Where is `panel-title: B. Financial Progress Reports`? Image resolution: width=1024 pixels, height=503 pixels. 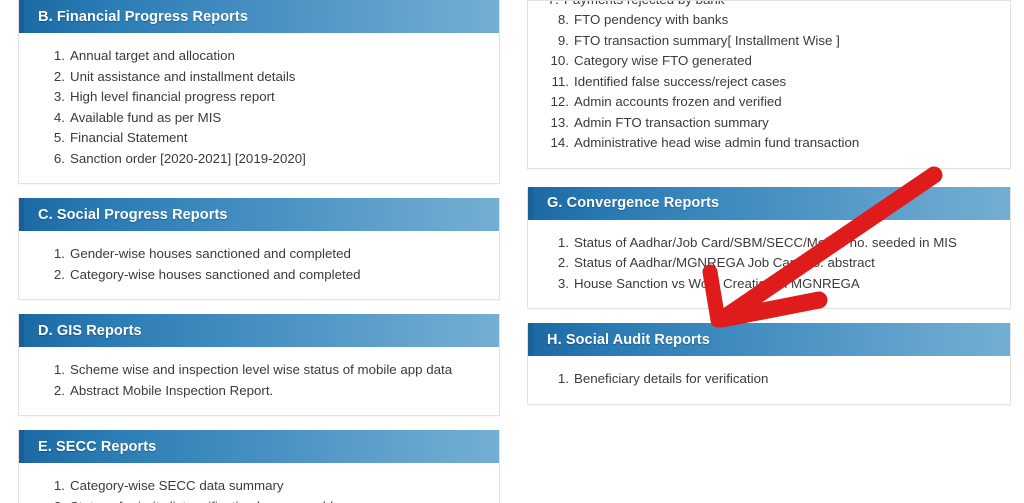 panel-title: B. Financial Progress Reports is located at coordinates (143, 16).